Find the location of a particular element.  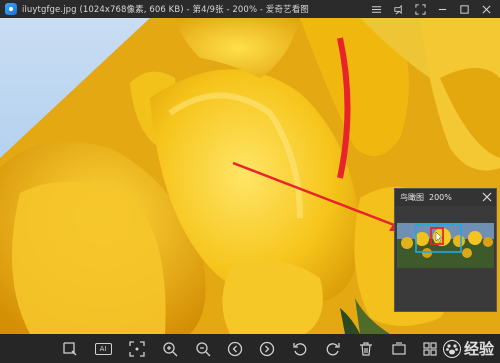

watermark-text: 经验 is located at coordinates (478, 349).